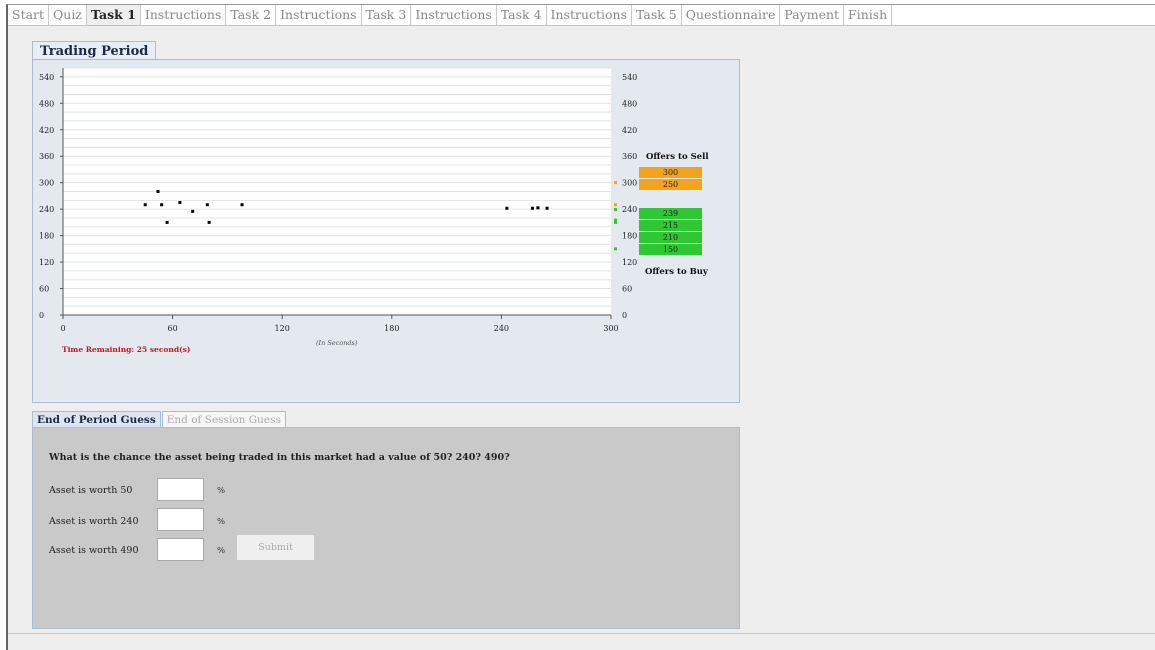  What do you see at coordinates (677, 157) in the screenshot?
I see `offers-to-sell-title: Offers to Sell` at bounding box center [677, 157].